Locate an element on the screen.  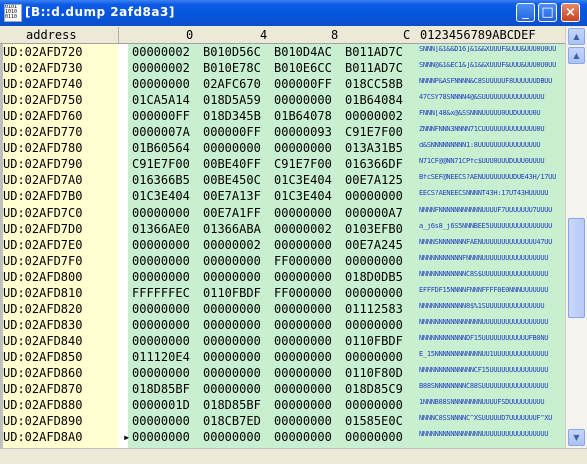
data-cell: 0000001D is located at coordinates (161, 405).